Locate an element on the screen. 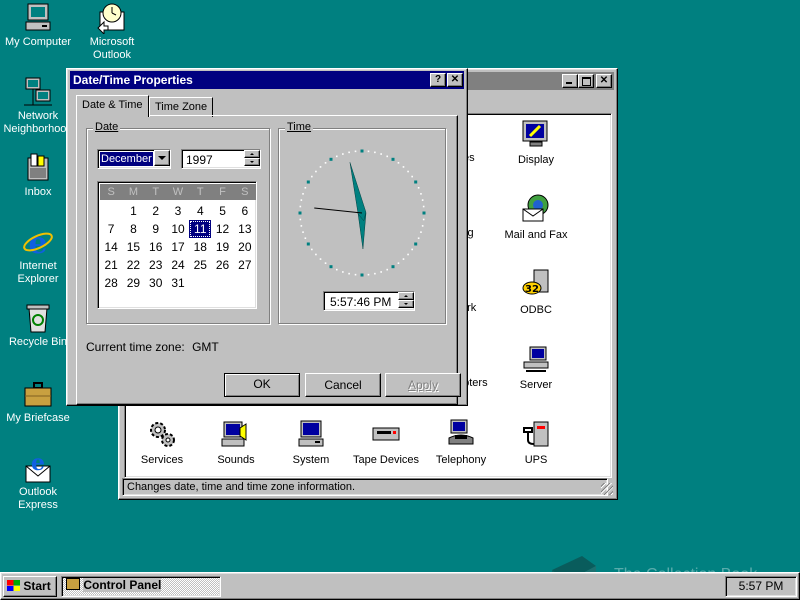  calendar-day: 12 is located at coordinates (222, 229).